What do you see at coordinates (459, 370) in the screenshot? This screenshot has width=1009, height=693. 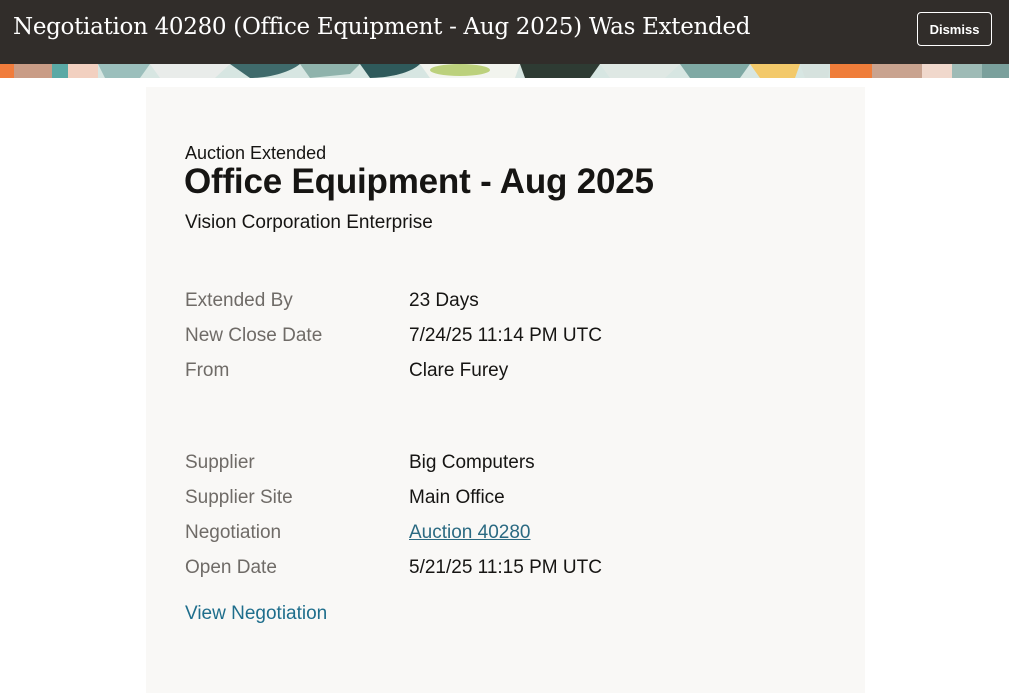 I see `from-value: Clare Furey` at bounding box center [459, 370].